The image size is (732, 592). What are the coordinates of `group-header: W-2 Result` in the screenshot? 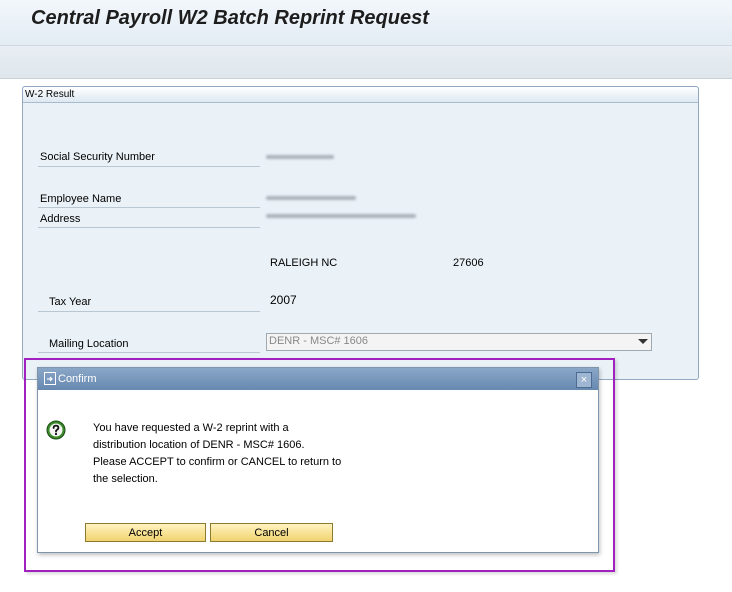 It's located at (360, 95).